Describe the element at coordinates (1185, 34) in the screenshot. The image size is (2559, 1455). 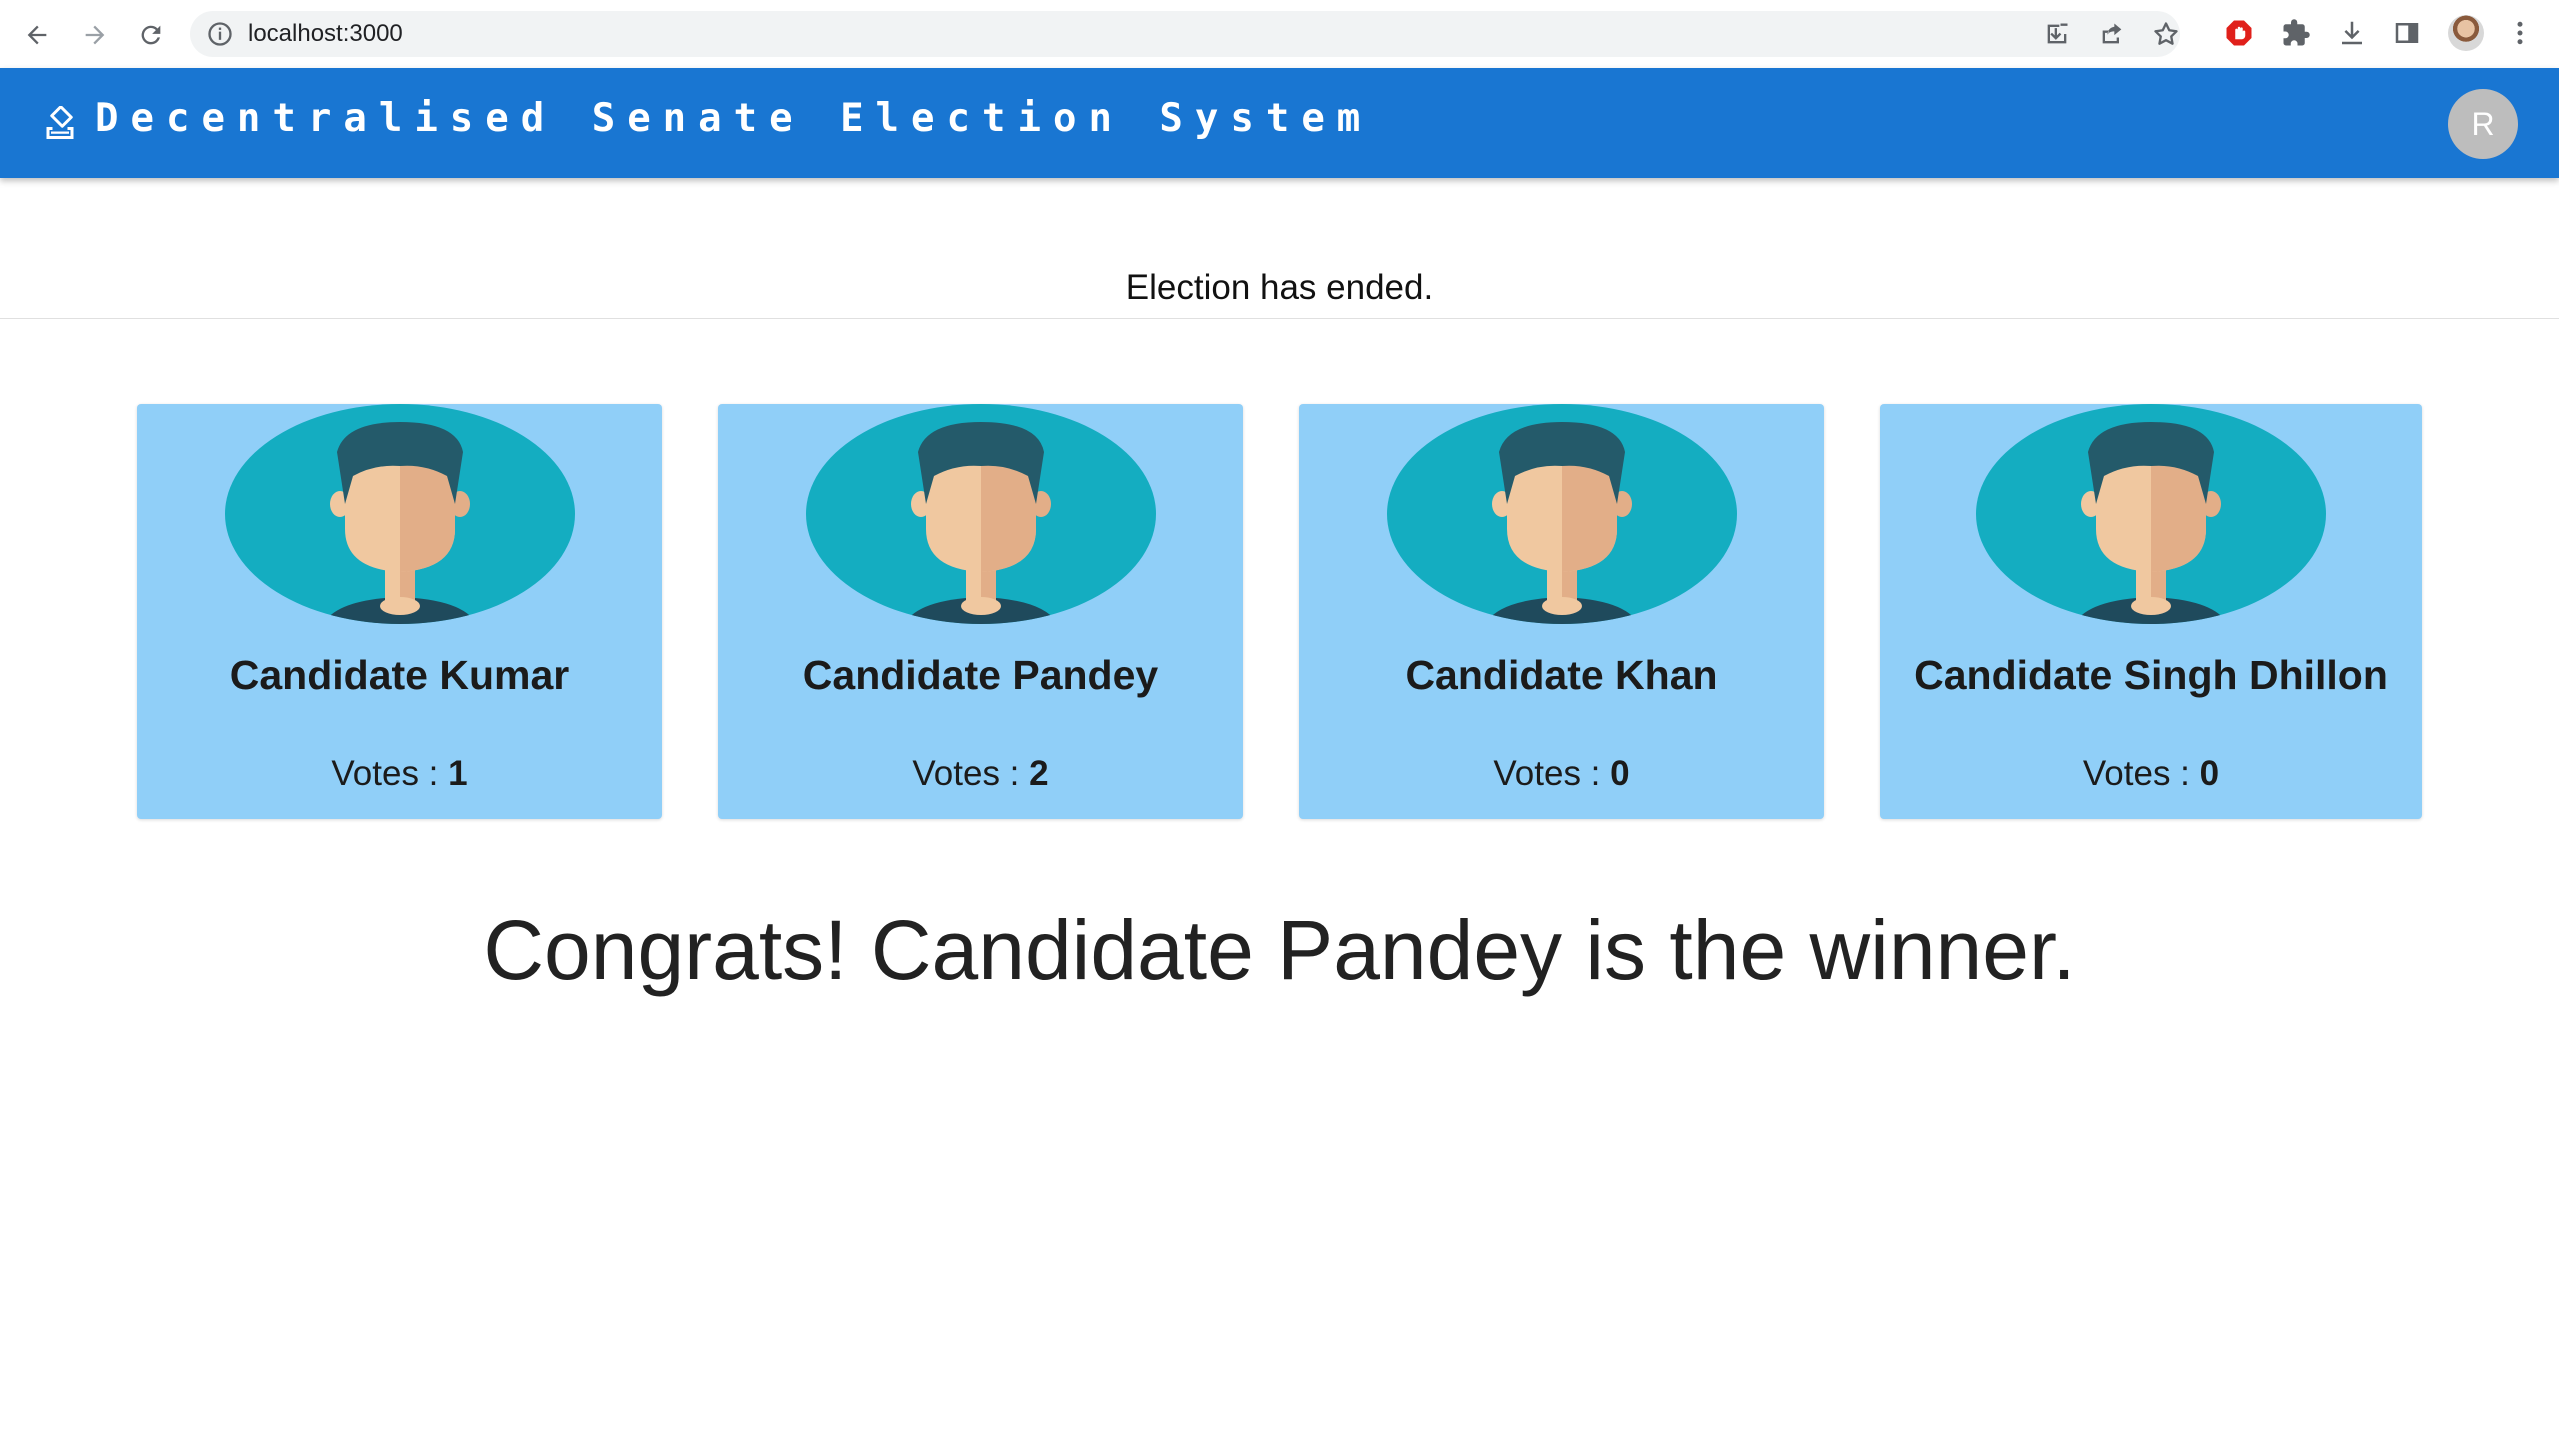
I see `address-bar: localhost:3000` at that location.